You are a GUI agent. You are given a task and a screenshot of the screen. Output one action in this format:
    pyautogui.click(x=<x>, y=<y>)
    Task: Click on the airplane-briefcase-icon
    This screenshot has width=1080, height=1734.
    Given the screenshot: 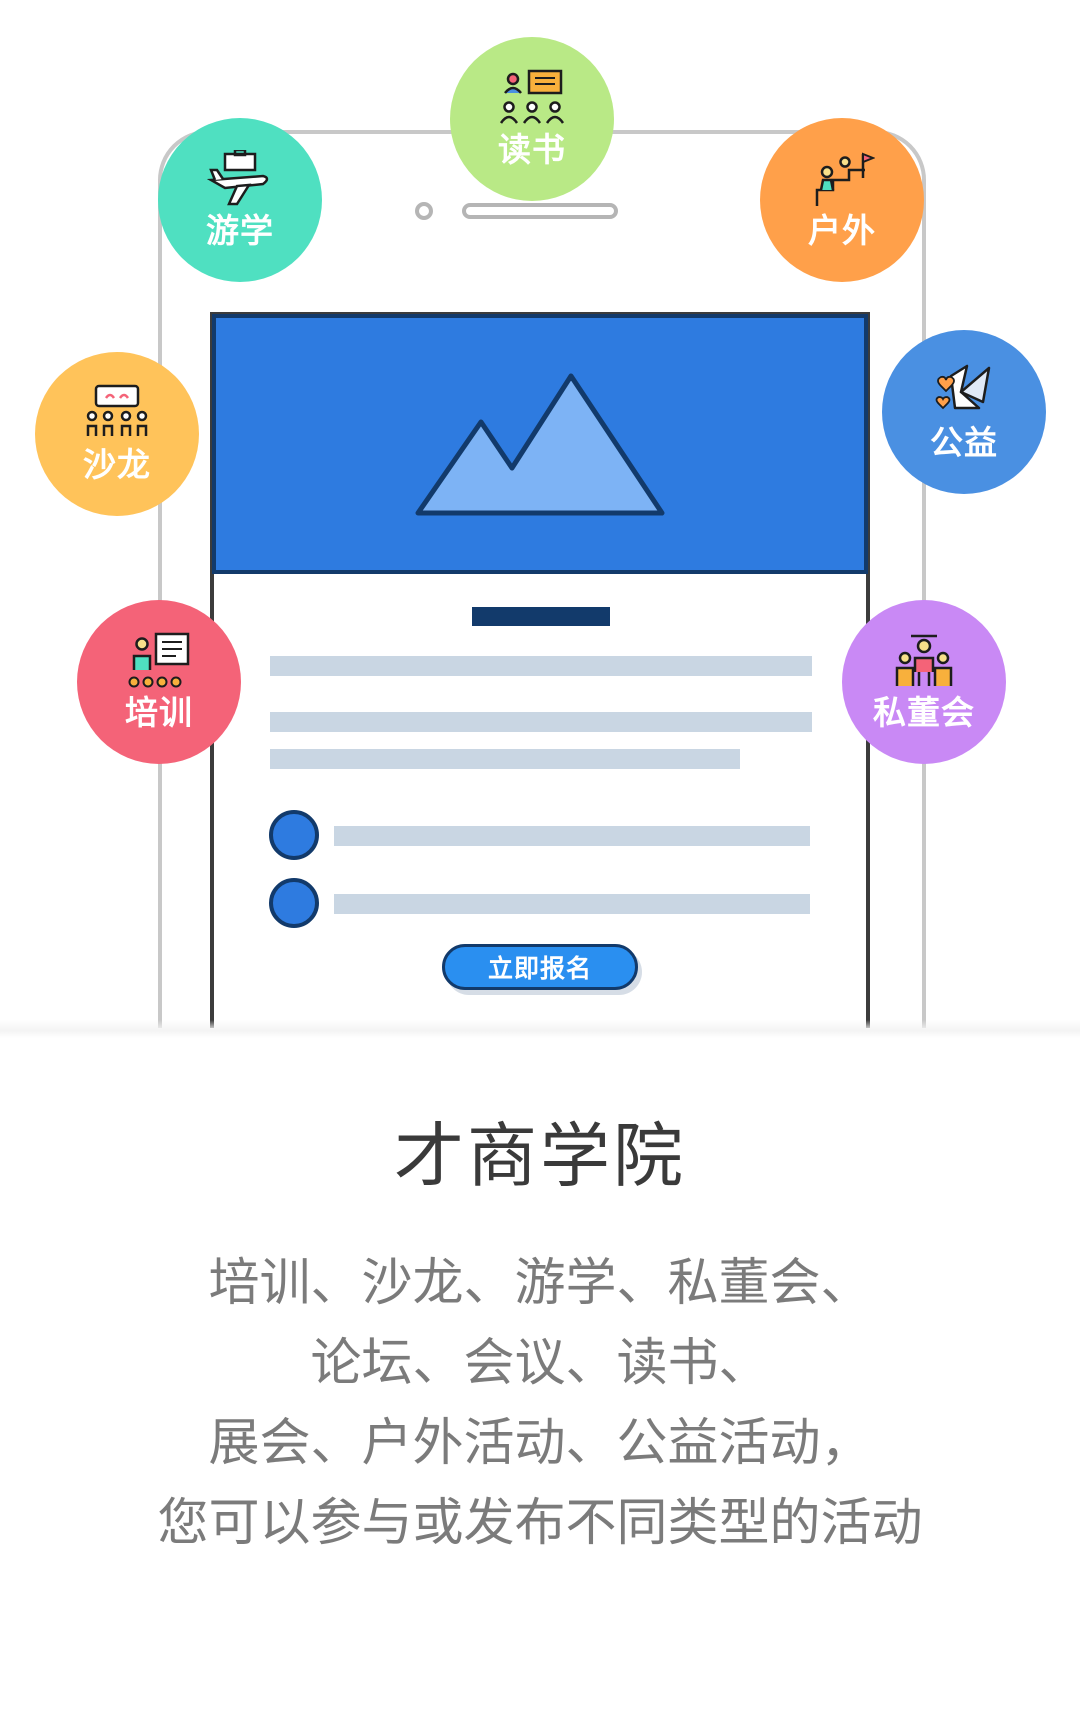 What is the action you would take?
    pyautogui.click(x=238, y=178)
    